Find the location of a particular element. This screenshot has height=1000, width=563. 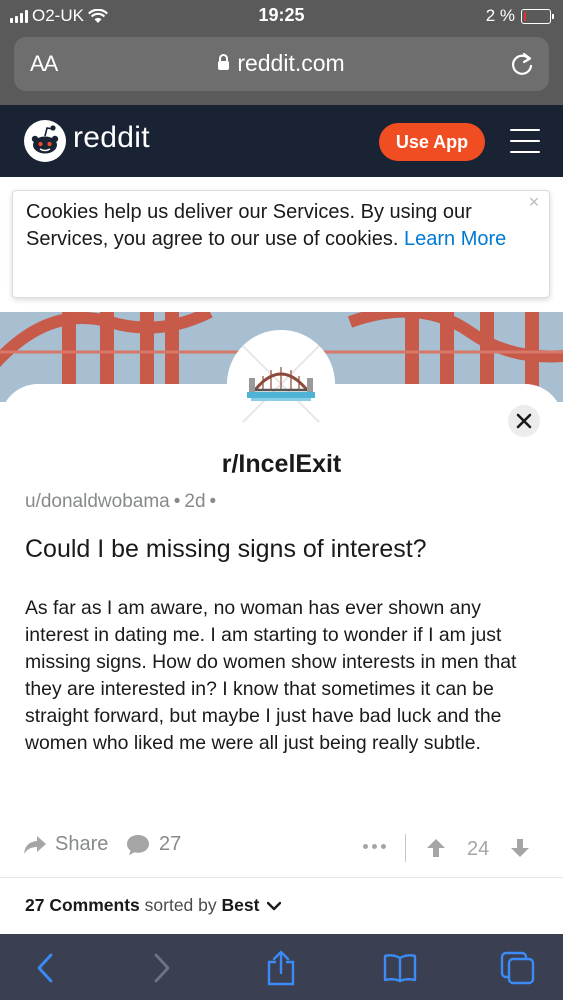

address-bar: AA reddit.com is located at coordinates (281, 64).